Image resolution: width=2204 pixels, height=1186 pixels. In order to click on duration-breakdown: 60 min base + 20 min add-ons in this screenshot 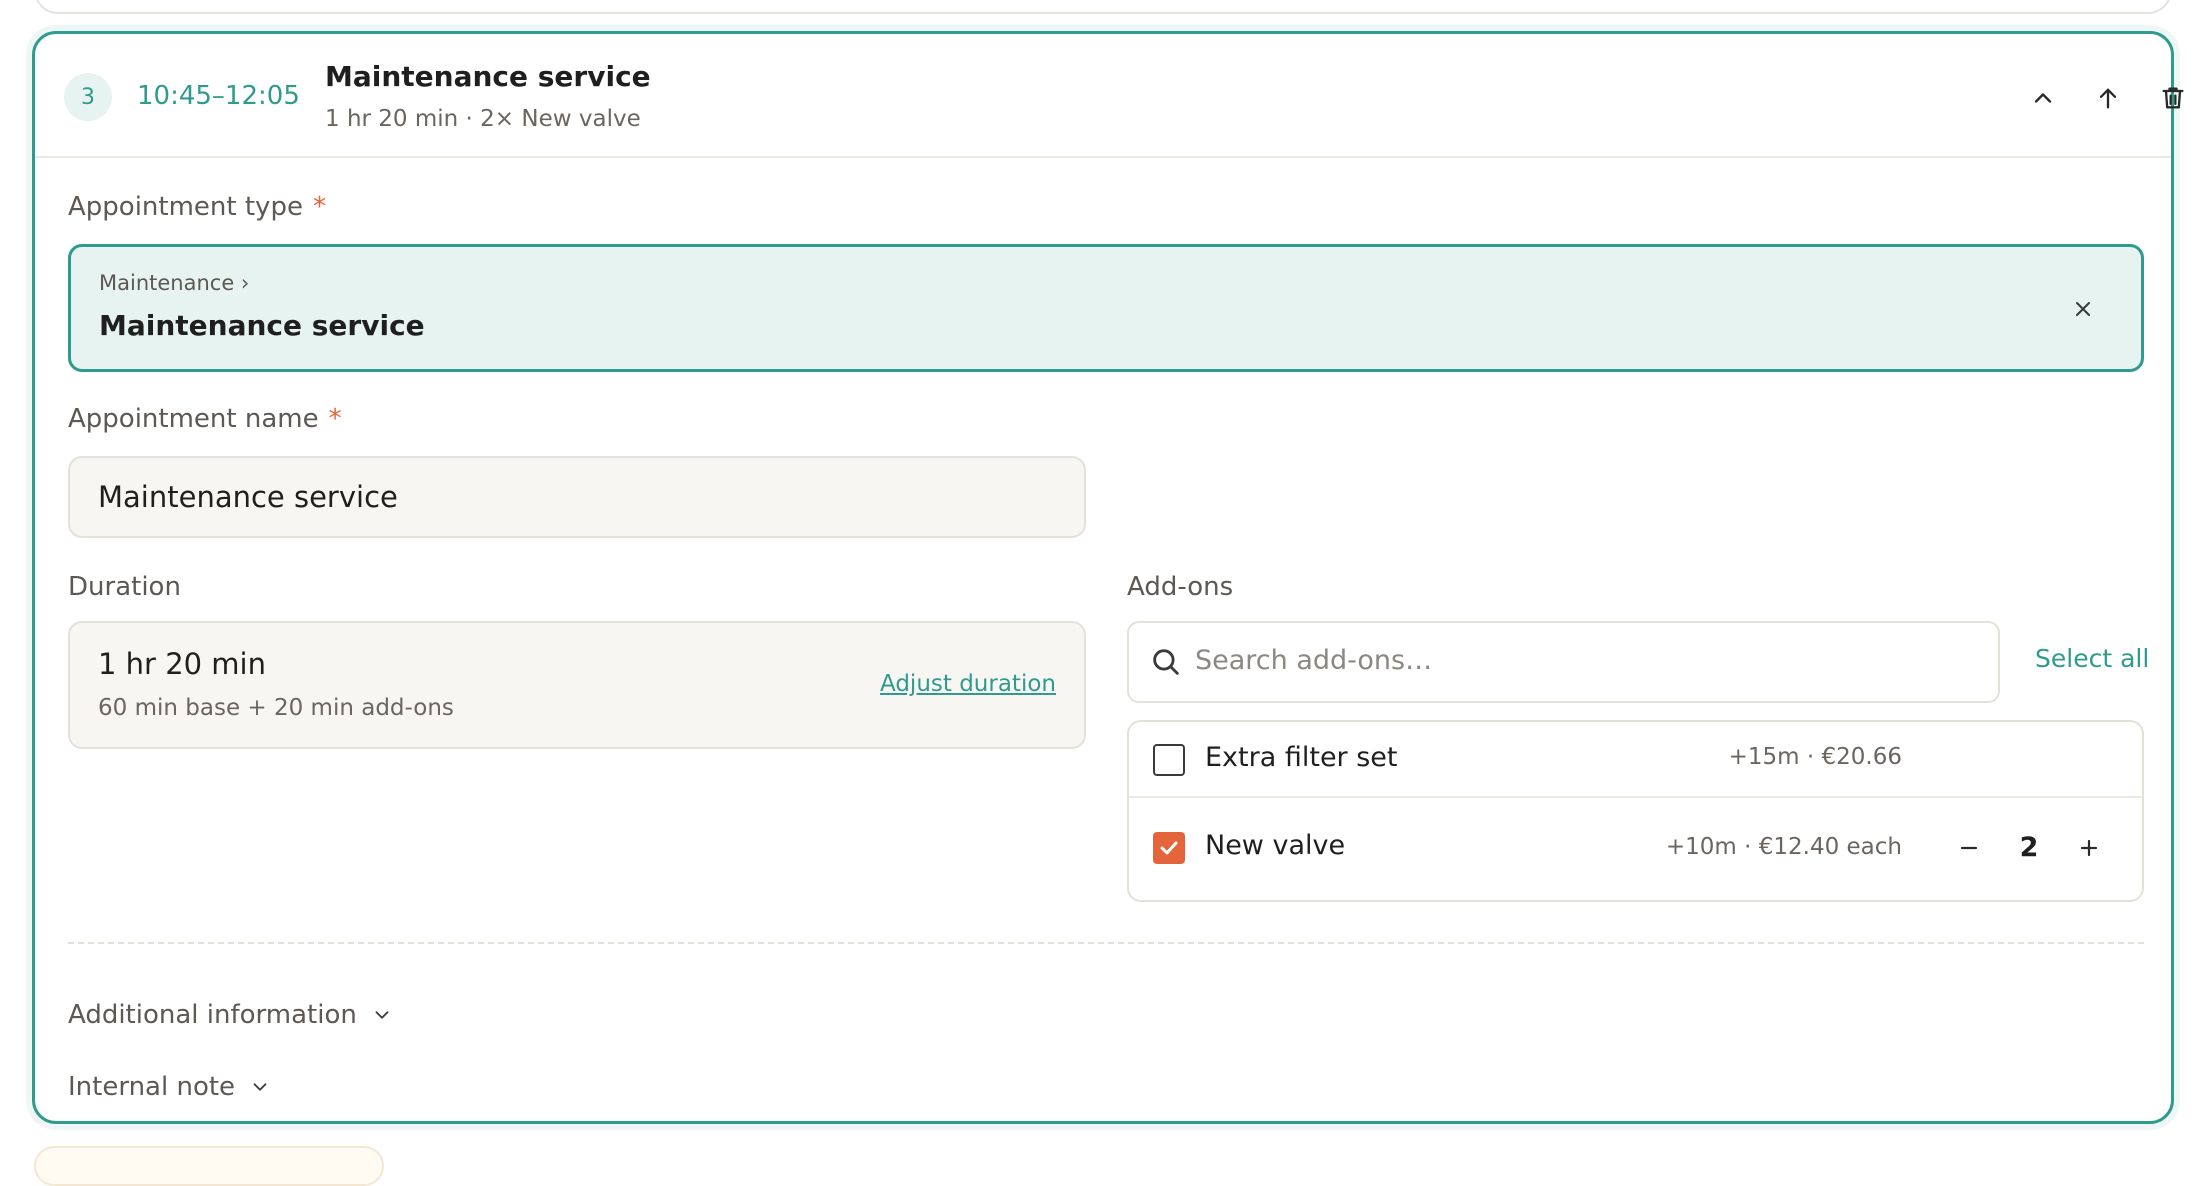, I will do `click(276, 708)`.